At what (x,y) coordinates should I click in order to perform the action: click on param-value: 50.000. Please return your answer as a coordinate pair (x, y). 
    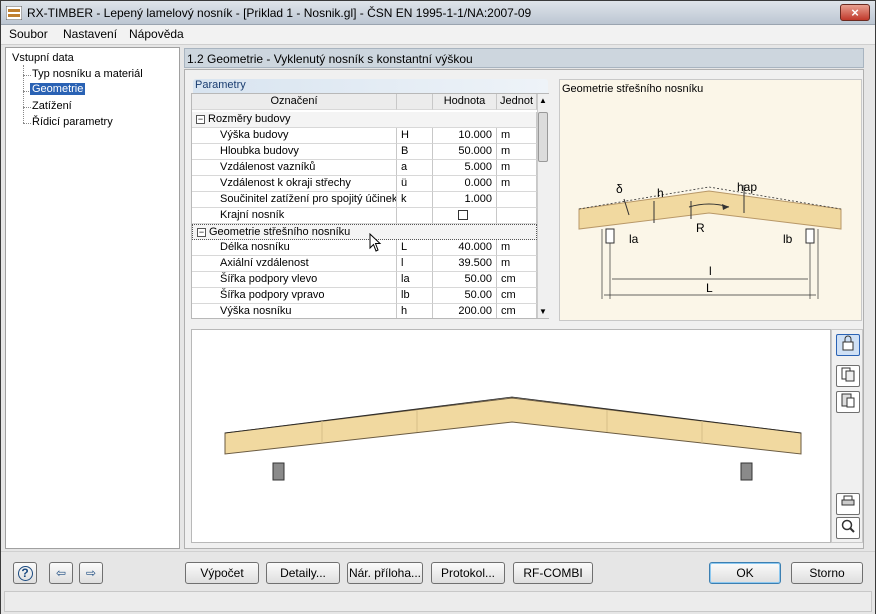
    Looking at the image, I should click on (465, 152).